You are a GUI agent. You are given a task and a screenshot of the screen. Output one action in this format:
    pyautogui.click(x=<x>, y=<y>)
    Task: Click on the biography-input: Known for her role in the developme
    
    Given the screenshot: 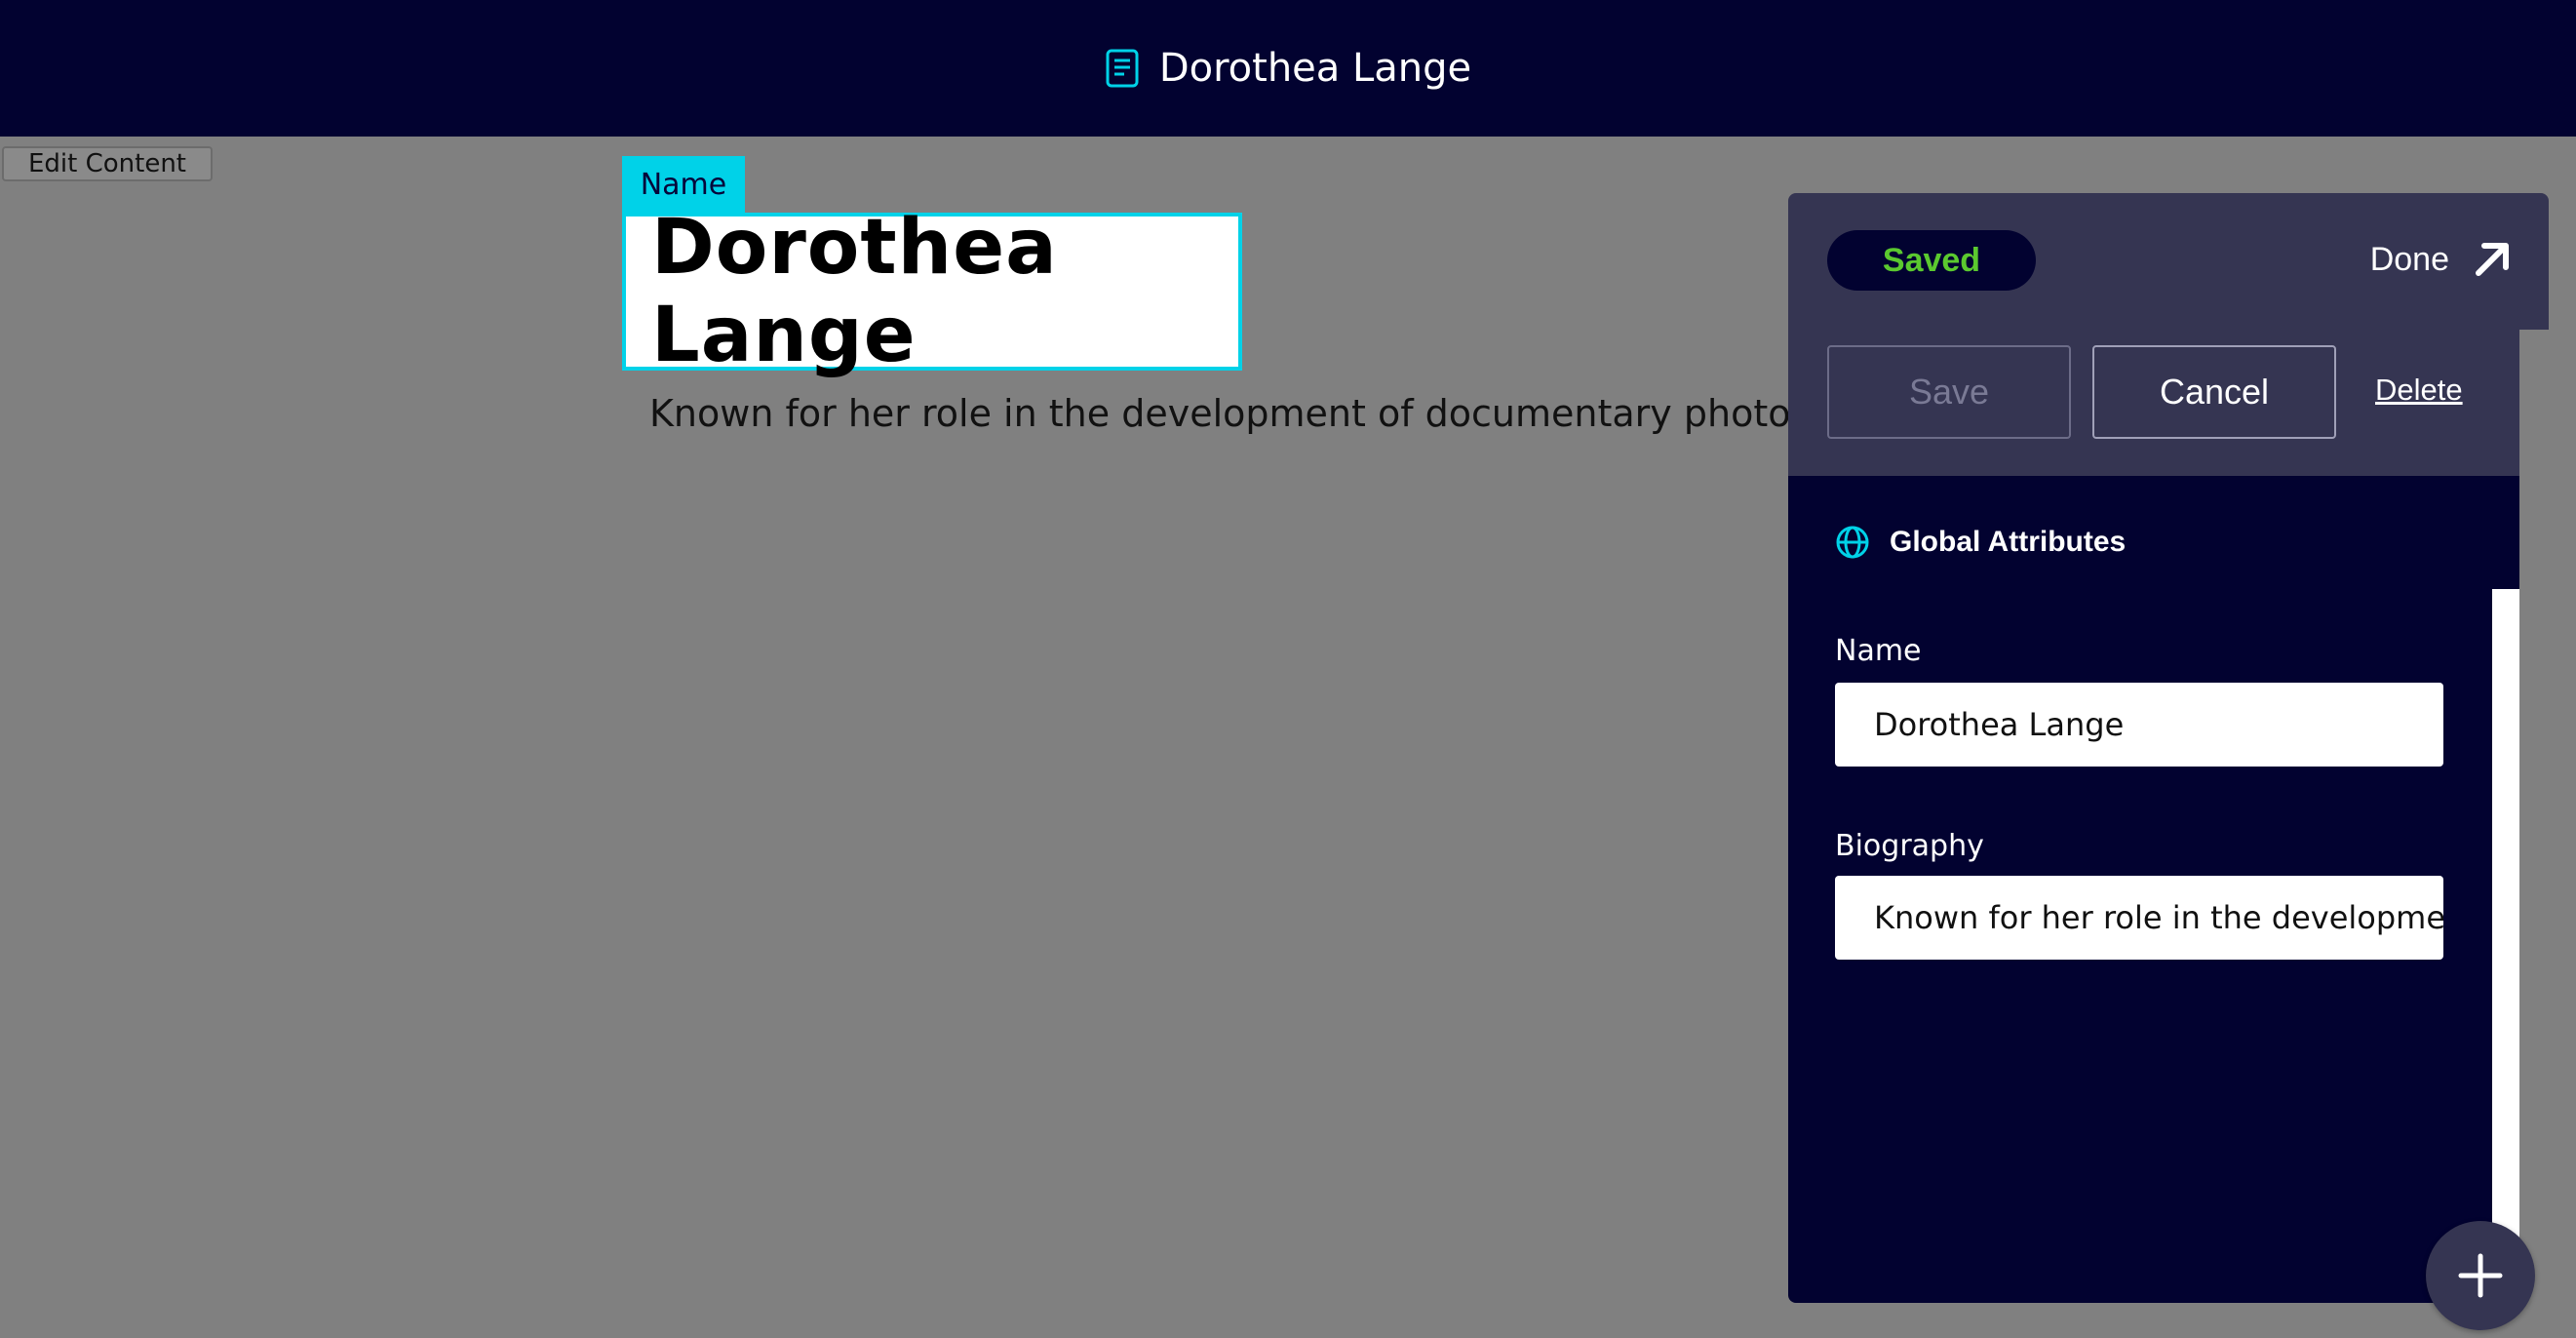 What is the action you would take?
    pyautogui.click(x=2139, y=918)
    